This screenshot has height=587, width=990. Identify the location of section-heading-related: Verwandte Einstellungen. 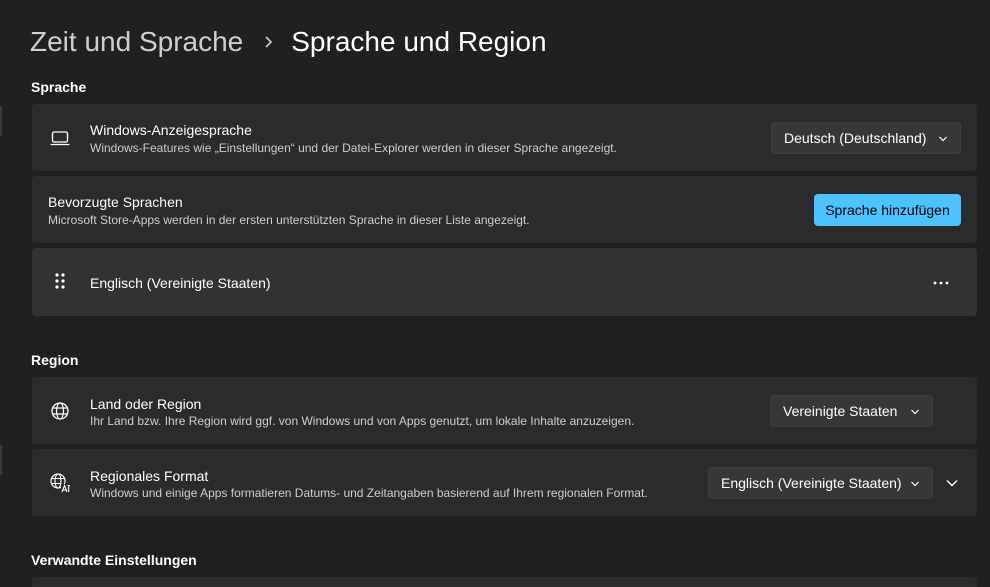
(114, 560).